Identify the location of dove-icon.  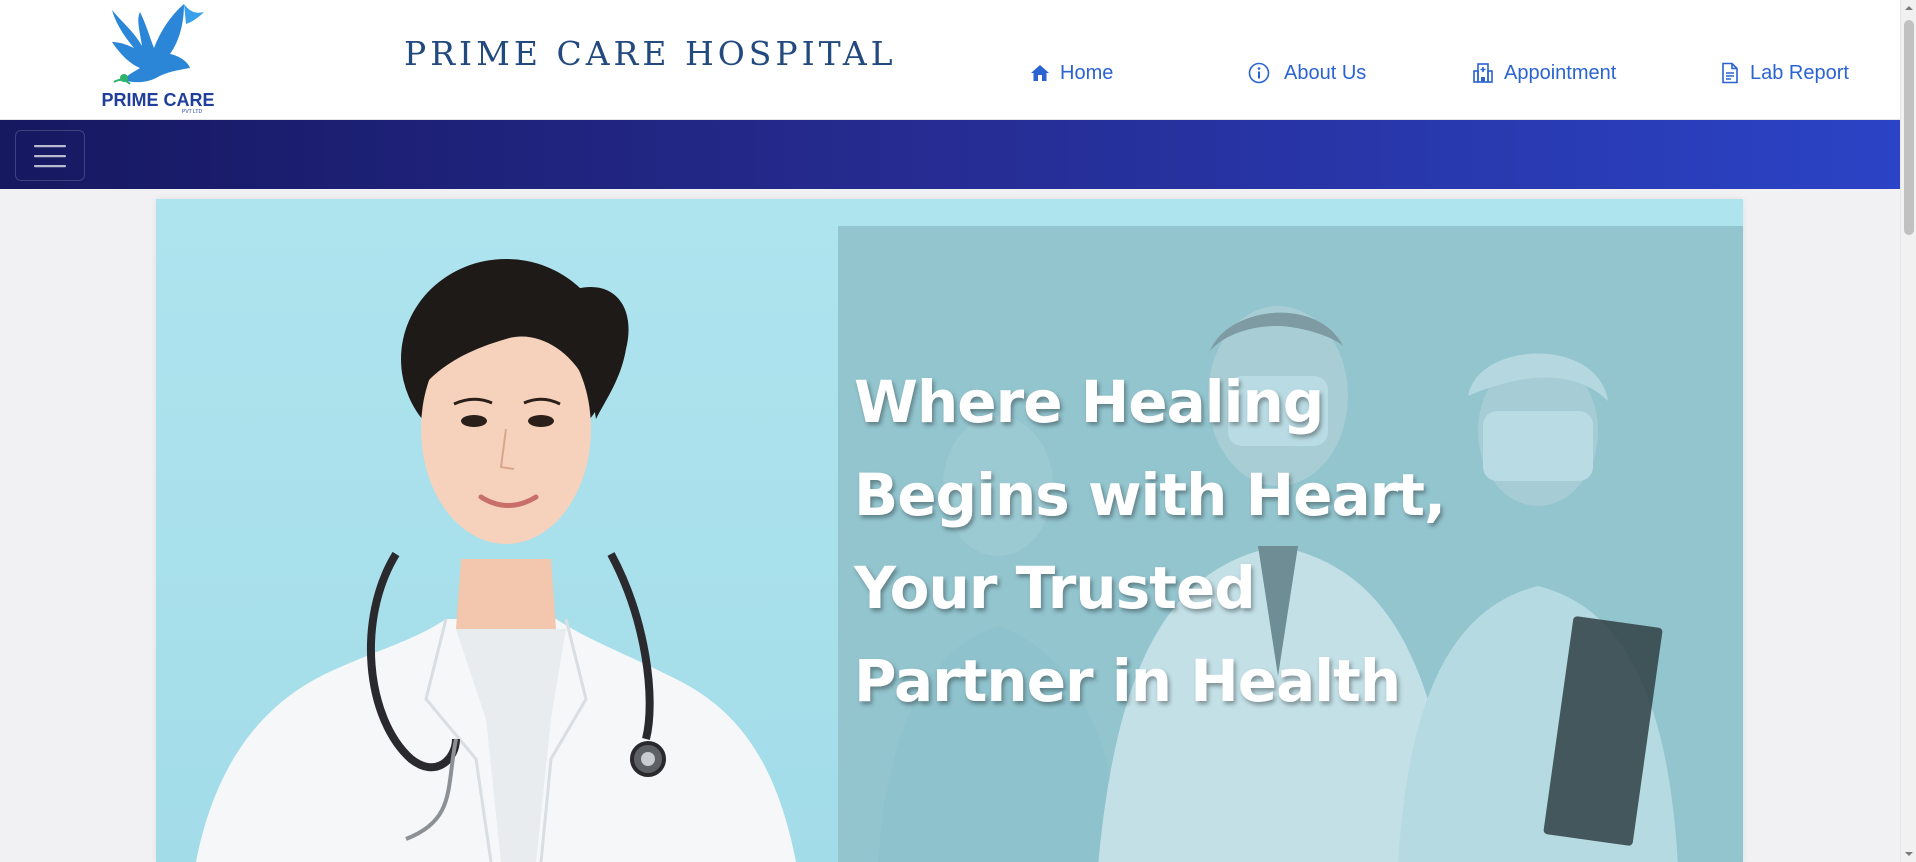
(158, 44).